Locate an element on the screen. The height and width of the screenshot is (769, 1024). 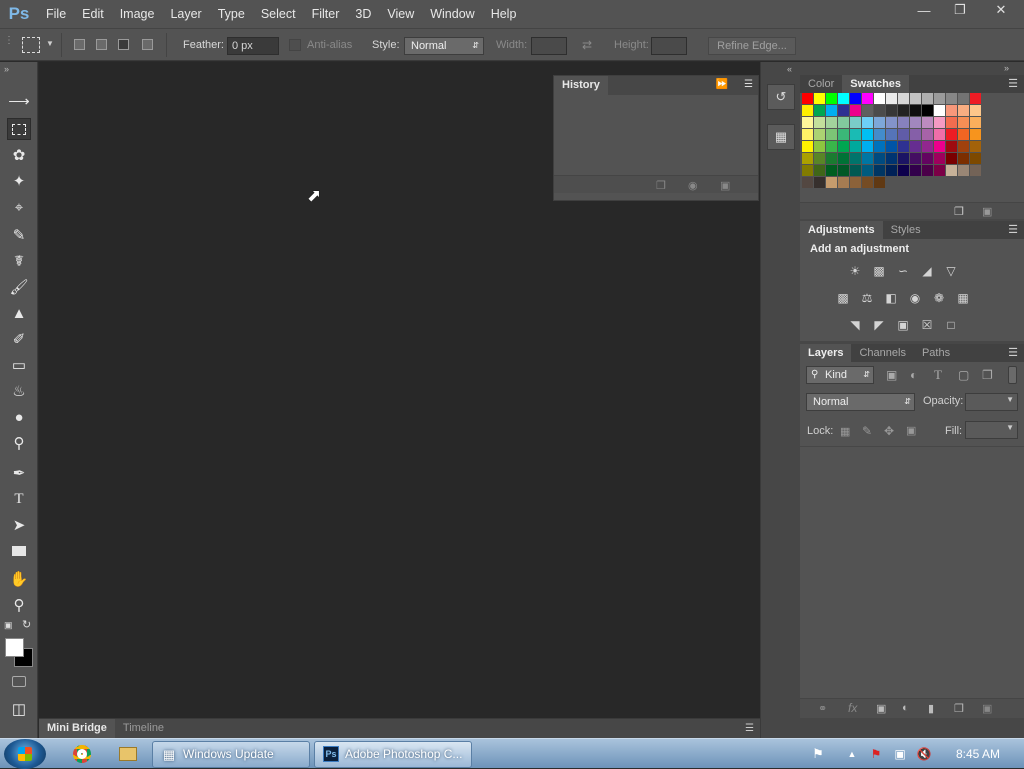
path-selection-icon: ➤ is located at coordinates (19, 525).